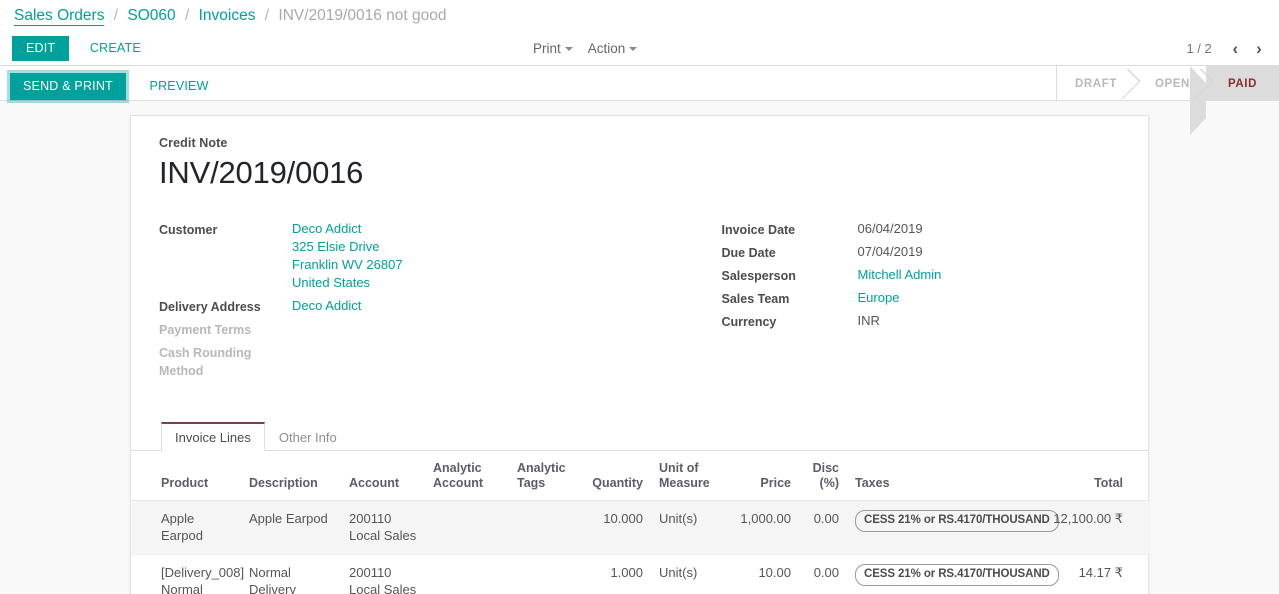 This screenshot has height=594, width=1279. What do you see at coordinates (633, 49) in the screenshot?
I see `chevron-down-icon` at bounding box center [633, 49].